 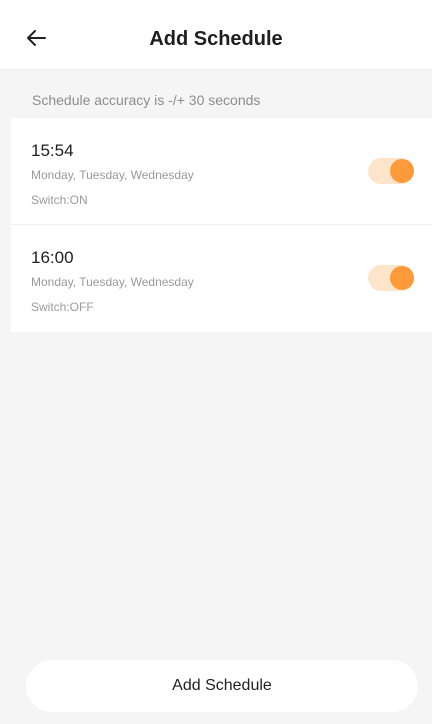 What do you see at coordinates (36, 38) in the screenshot?
I see `arrow-left-icon` at bounding box center [36, 38].